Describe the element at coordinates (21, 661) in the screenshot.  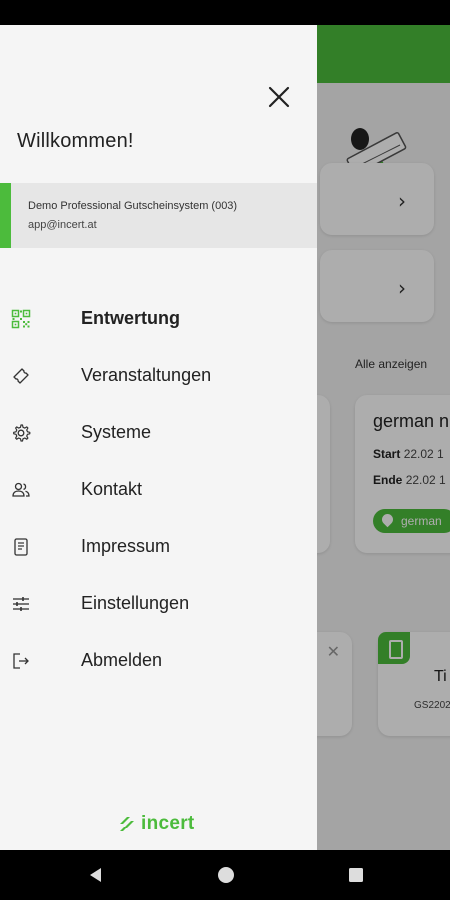
I see `logout-icon` at that location.